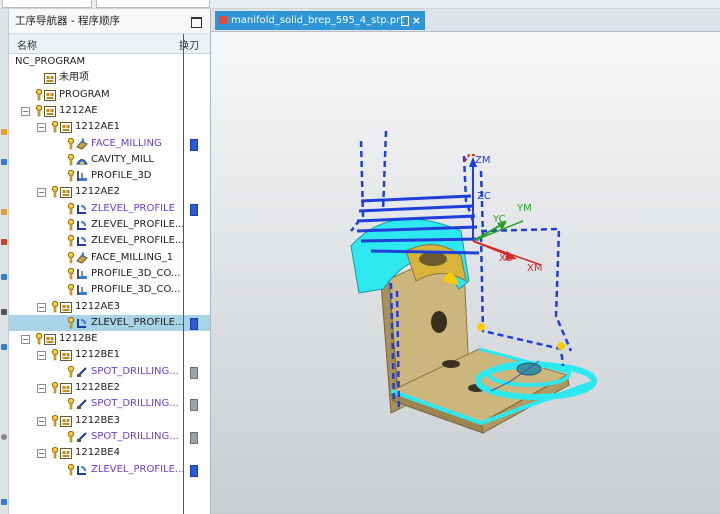 The width and height of the screenshot is (720, 514). What do you see at coordinates (524, 208) in the screenshot?
I see `axis-label-ym: YM` at bounding box center [524, 208].